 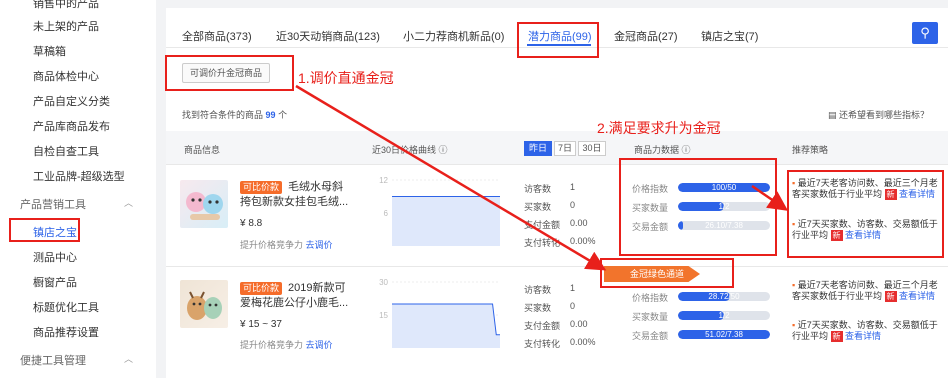 I want to click on sidebar-item-test-center: 测品中心, so click(x=55, y=257).